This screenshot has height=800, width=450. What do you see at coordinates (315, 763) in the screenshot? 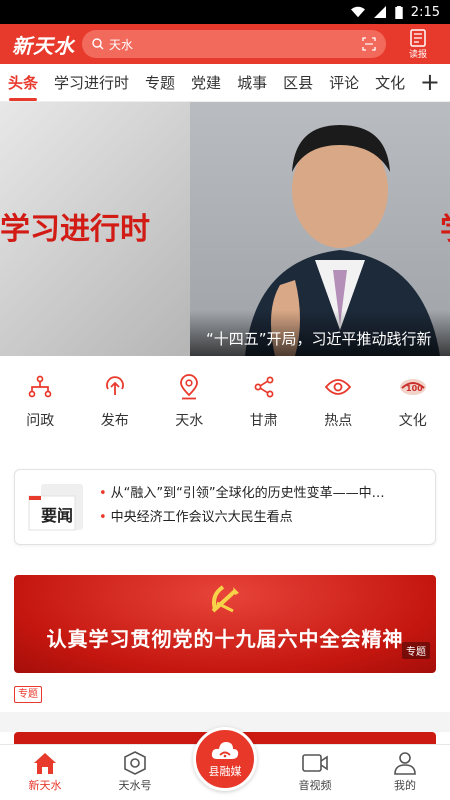
I see `video-icon` at bounding box center [315, 763].